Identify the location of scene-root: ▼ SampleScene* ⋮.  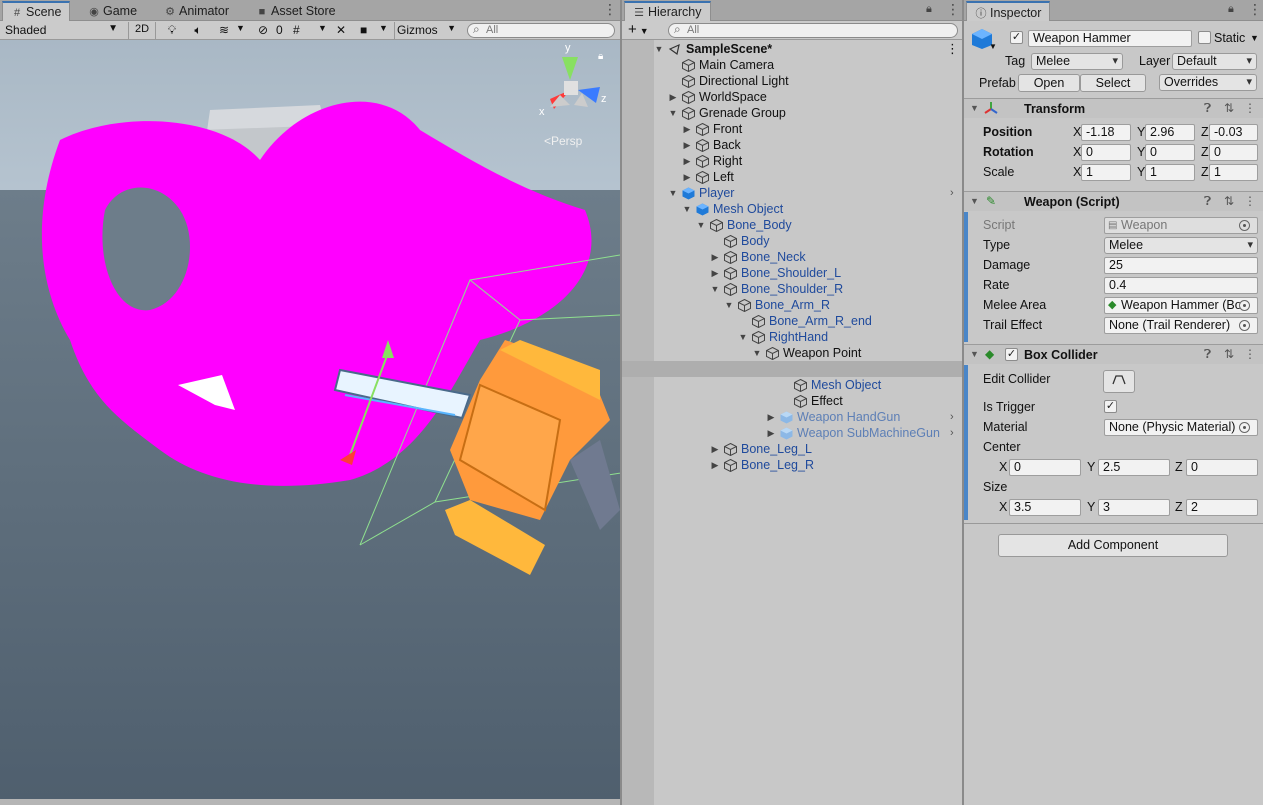
(792, 49).